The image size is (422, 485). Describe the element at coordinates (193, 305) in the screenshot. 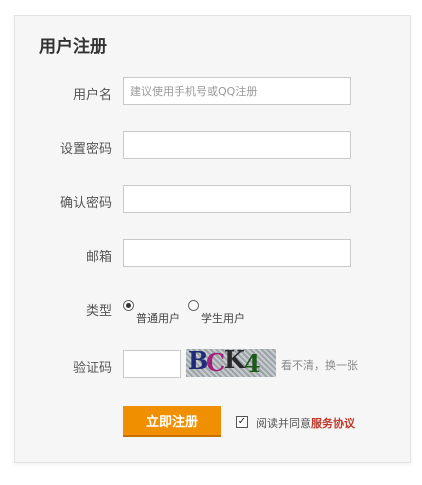

I see `radio-button` at that location.